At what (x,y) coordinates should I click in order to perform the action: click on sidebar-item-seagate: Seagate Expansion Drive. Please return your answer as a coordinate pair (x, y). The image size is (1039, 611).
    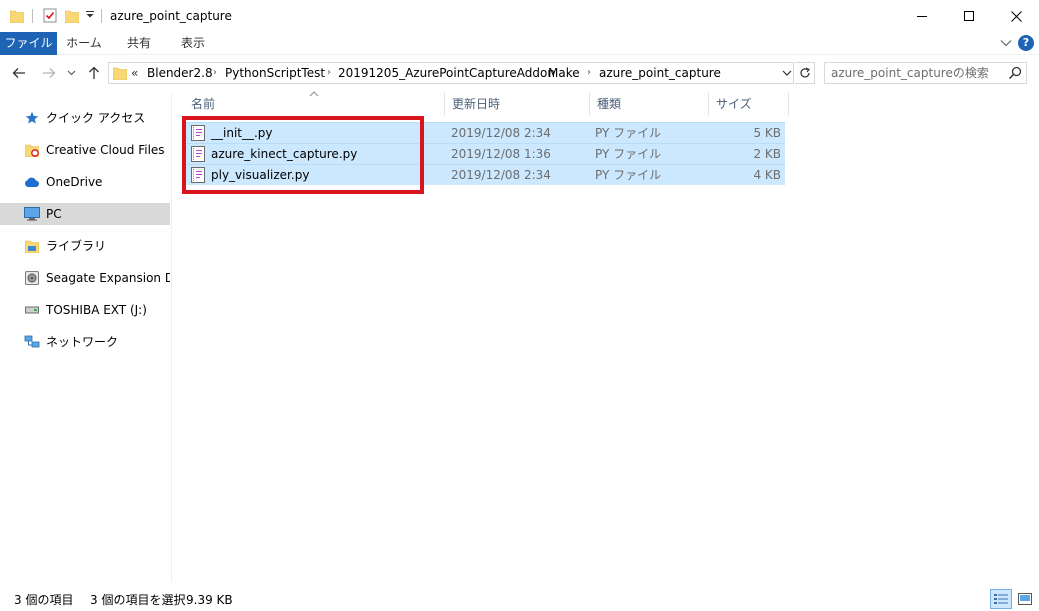
    Looking at the image, I should click on (85, 278).